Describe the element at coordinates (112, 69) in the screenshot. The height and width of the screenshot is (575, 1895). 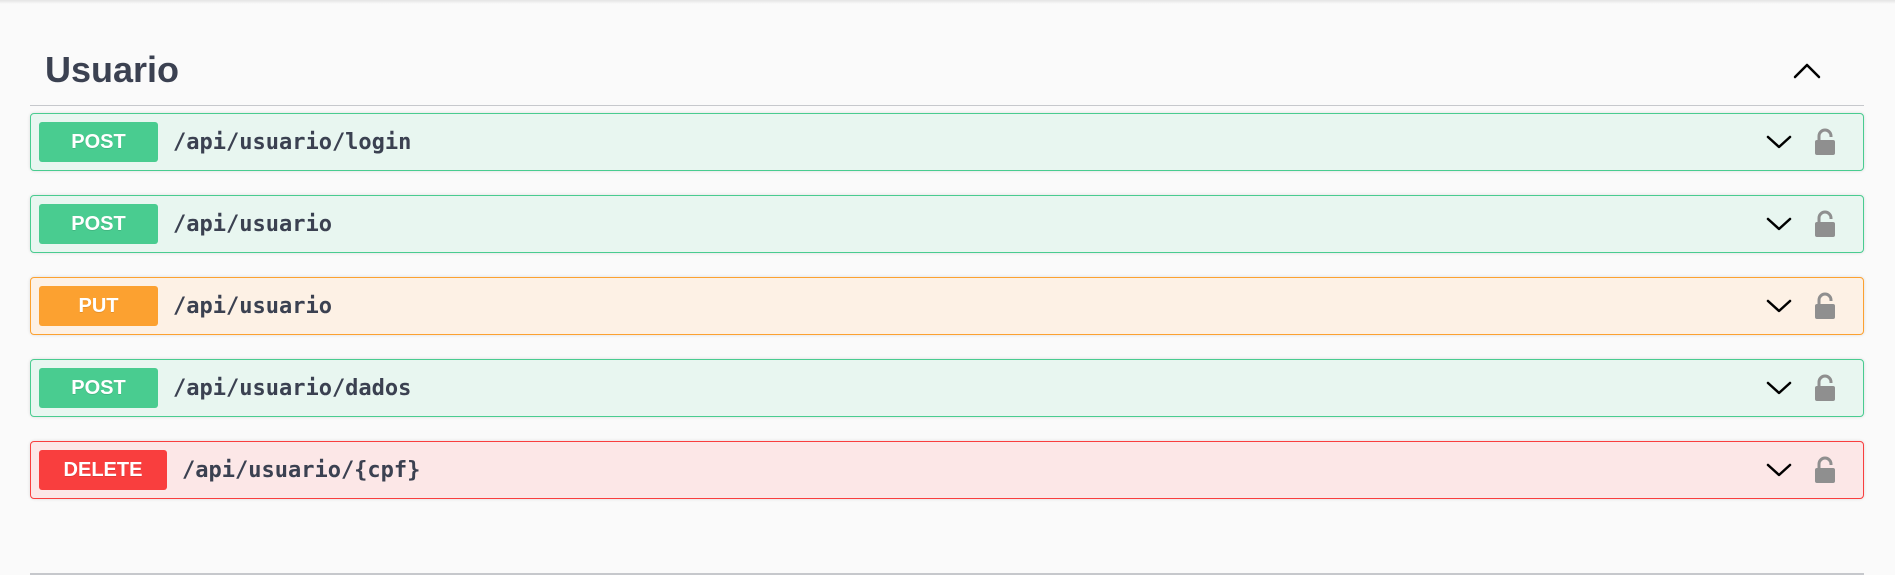
I see `section-title: Usuario` at that location.